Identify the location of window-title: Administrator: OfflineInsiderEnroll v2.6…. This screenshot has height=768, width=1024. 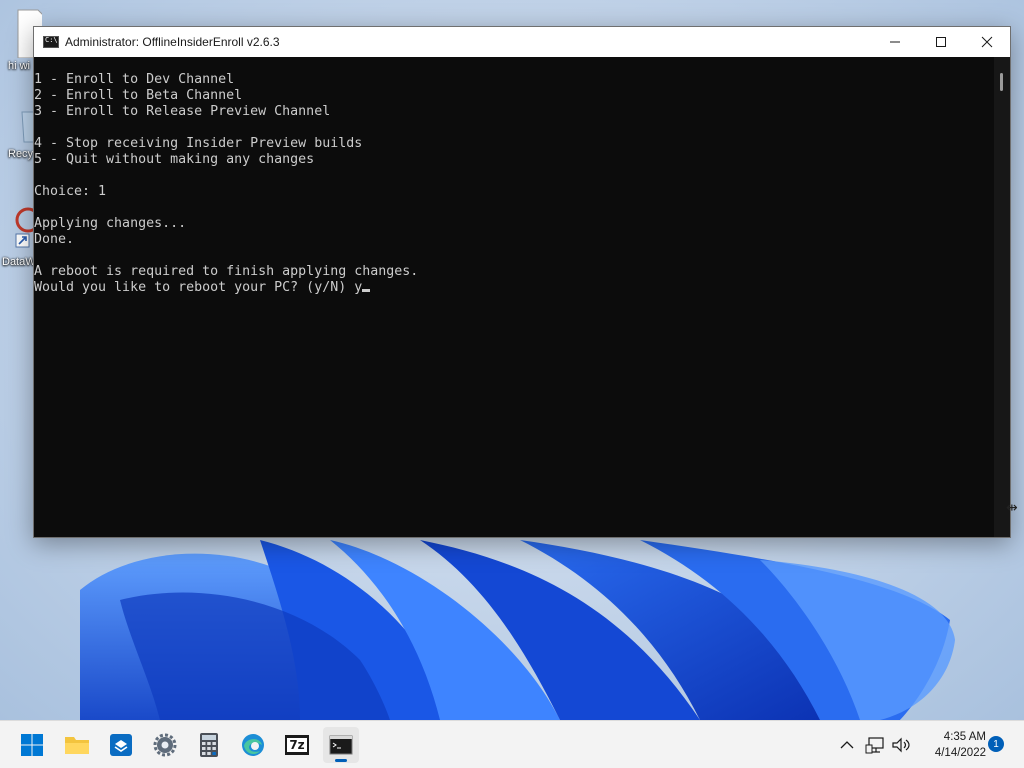
(172, 42).